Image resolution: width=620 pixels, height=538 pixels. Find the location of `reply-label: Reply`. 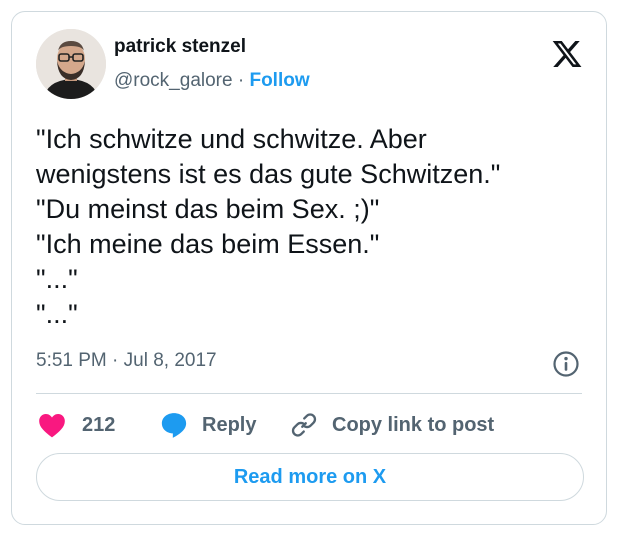

reply-label: Reply is located at coordinates (229, 424).